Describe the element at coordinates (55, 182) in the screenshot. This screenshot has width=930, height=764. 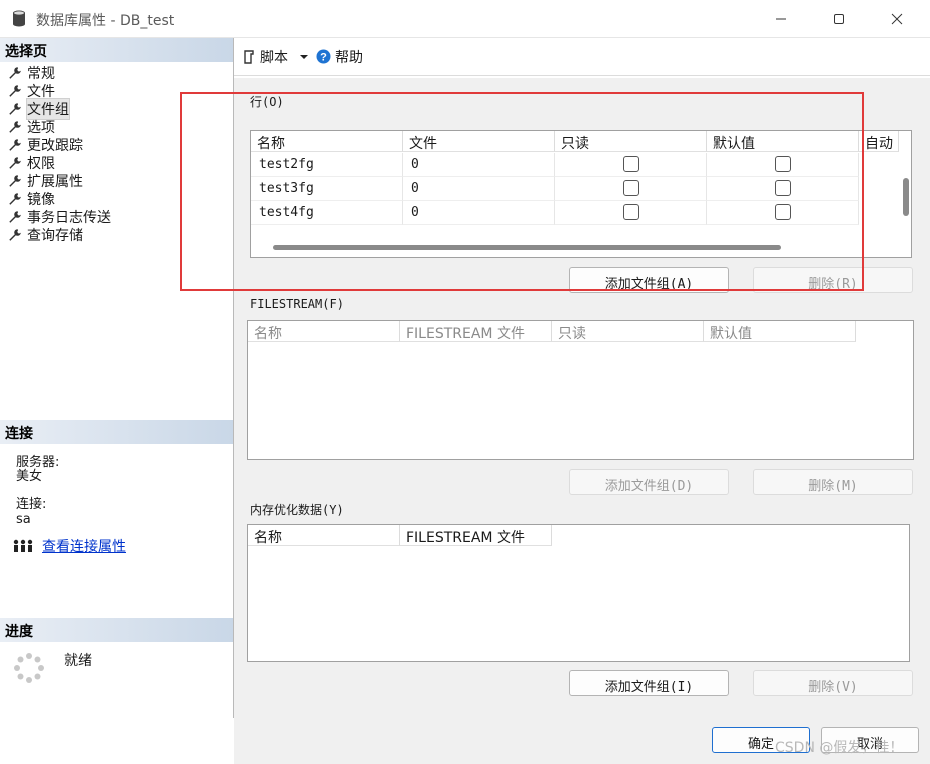
I see `nav-item-label: 扩展属性` at that location.